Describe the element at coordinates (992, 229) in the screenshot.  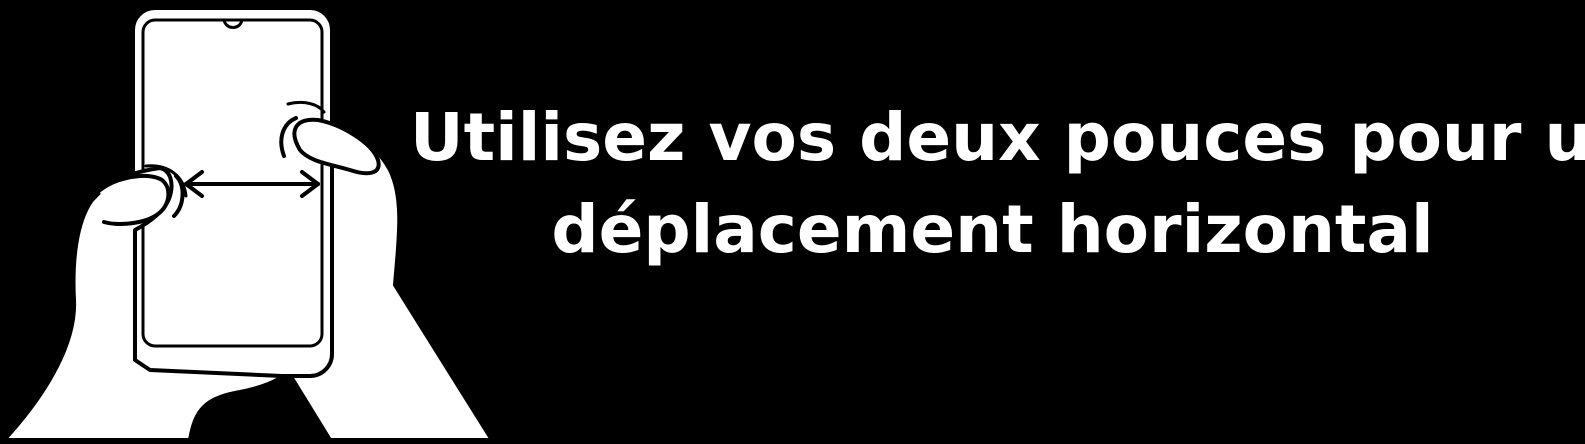
I see `caption-line-2: déplacement horizontal` at that location.